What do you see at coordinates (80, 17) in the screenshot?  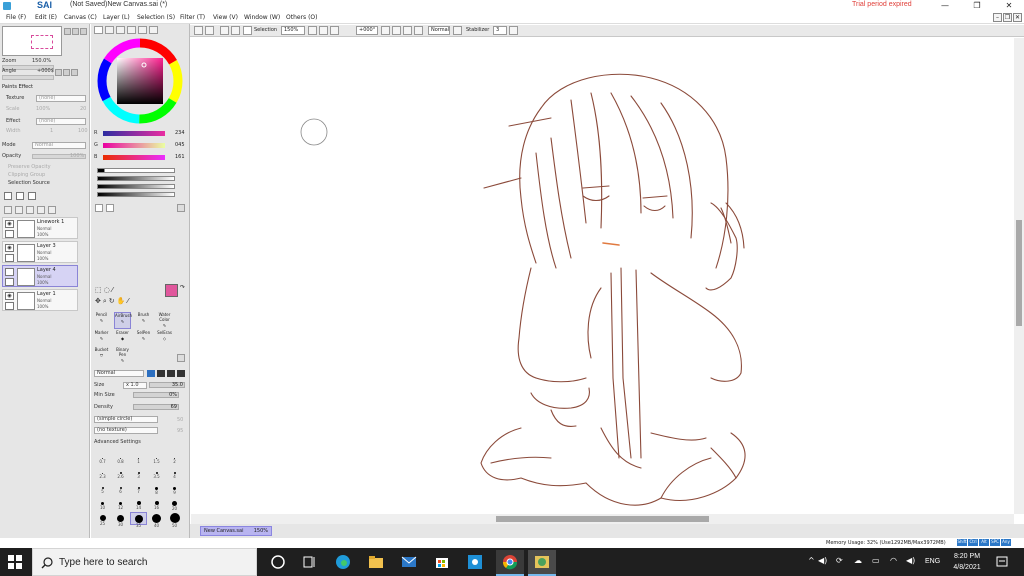 I see `menu-canvas: Canvas (C)` at bounding box center [80, 17].